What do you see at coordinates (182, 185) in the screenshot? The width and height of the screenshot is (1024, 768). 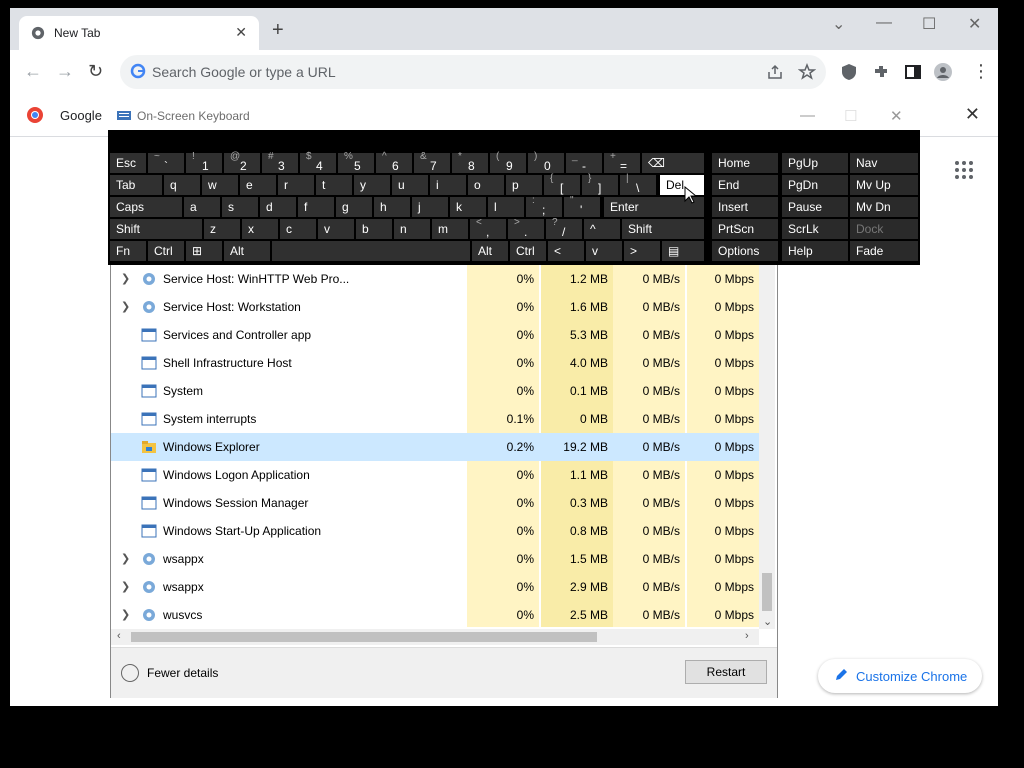 I see `key-1-1: q` at bounding box center [182, 185].